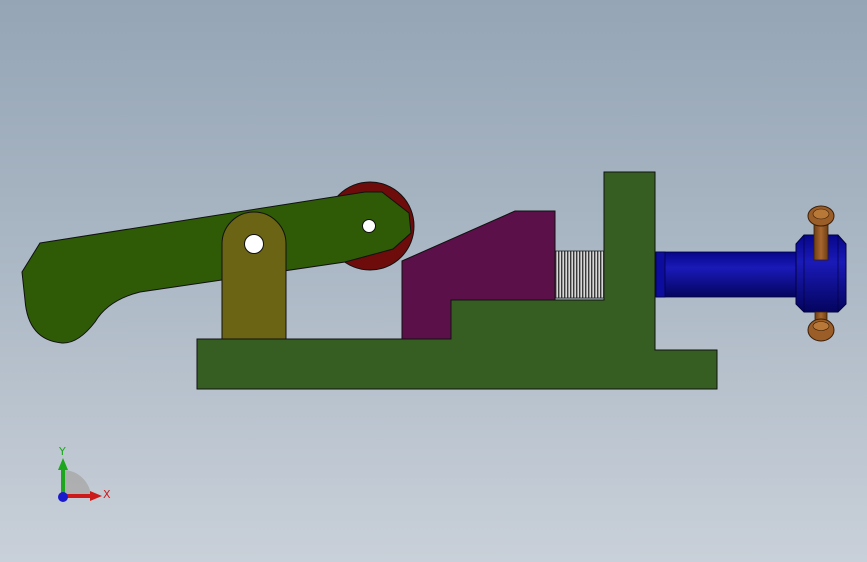  Describe the element at coordinates (96, 496) in the screenshot. I see `x-axis-arrow-icon` at that location.